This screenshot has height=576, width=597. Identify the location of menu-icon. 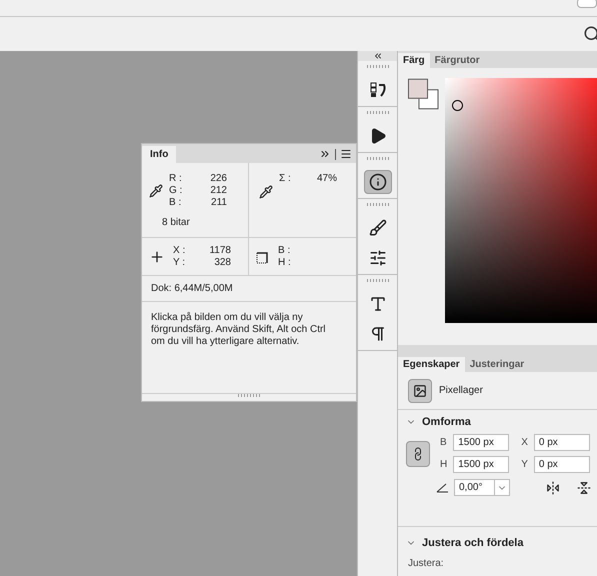
(346, 154).